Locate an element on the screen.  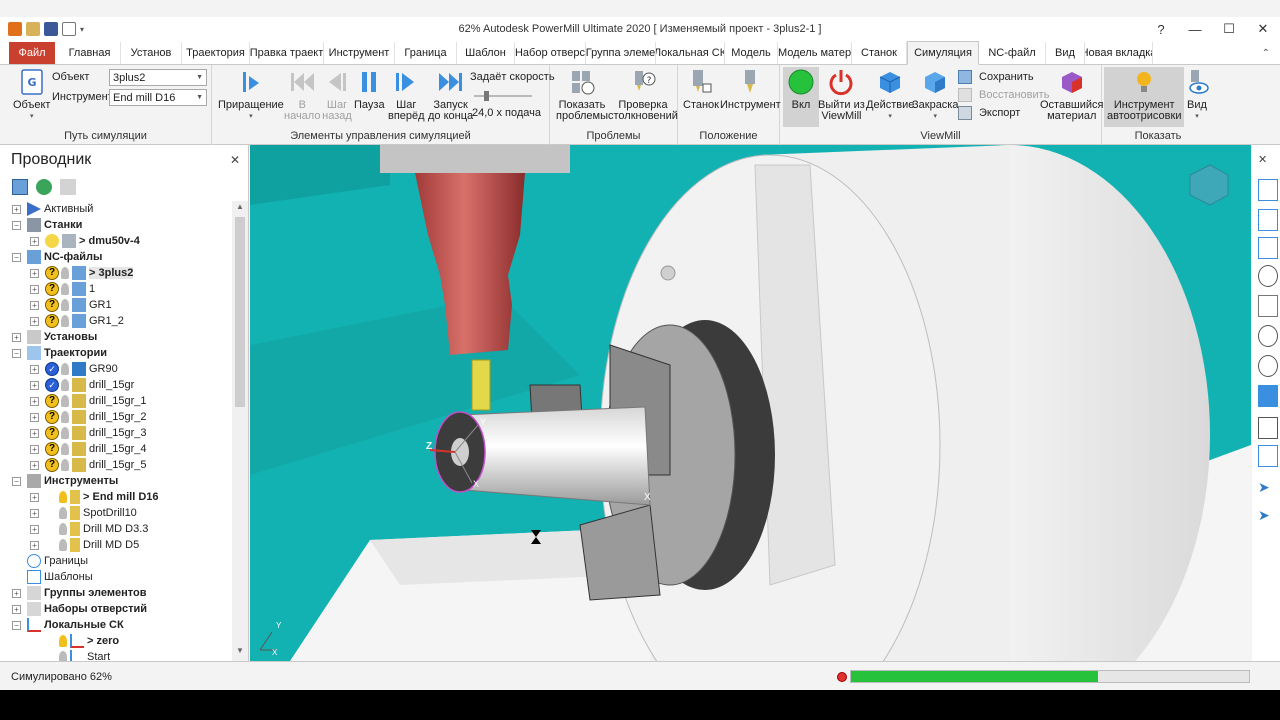
pause-button: Пауза is located at coordinates (369, 89).